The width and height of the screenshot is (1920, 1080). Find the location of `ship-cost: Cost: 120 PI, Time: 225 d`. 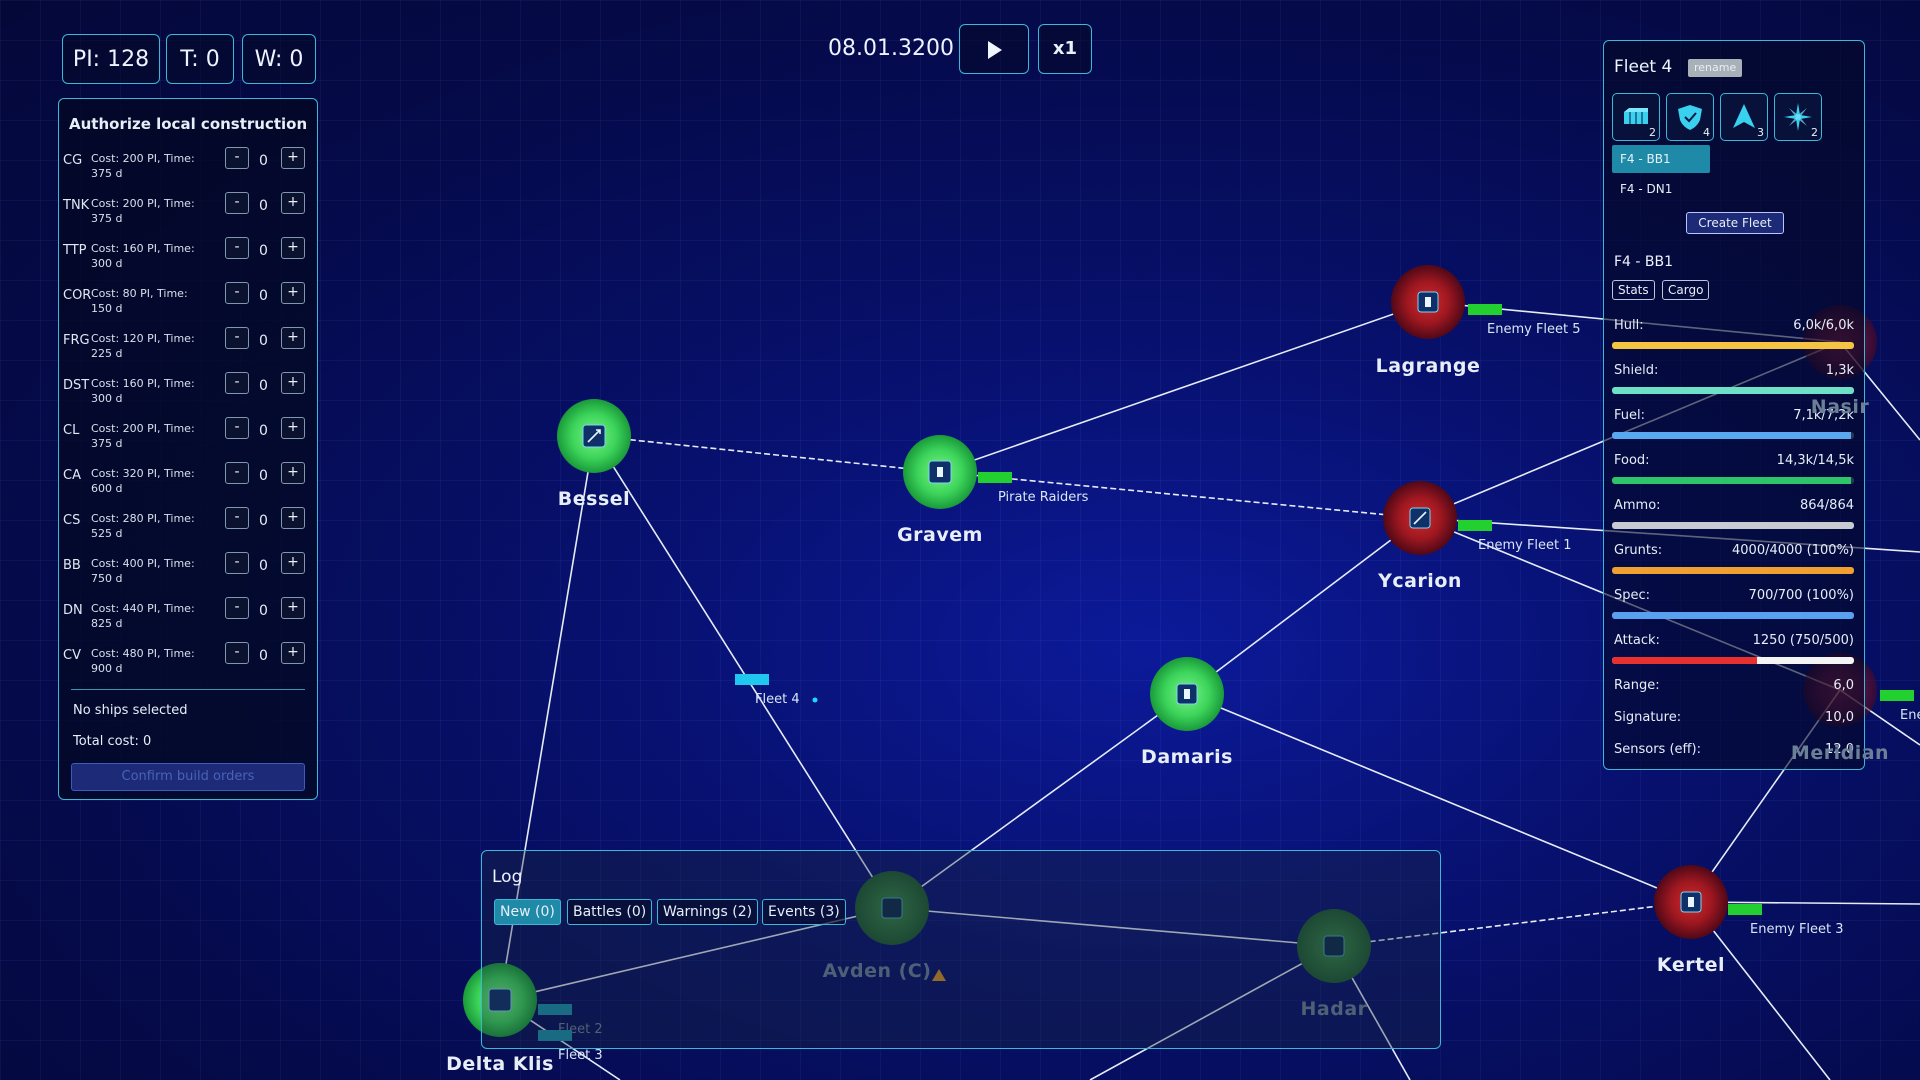

ship-cost: Cost: 120 PI, Time: 225 d is located at coordinates (143, 346).